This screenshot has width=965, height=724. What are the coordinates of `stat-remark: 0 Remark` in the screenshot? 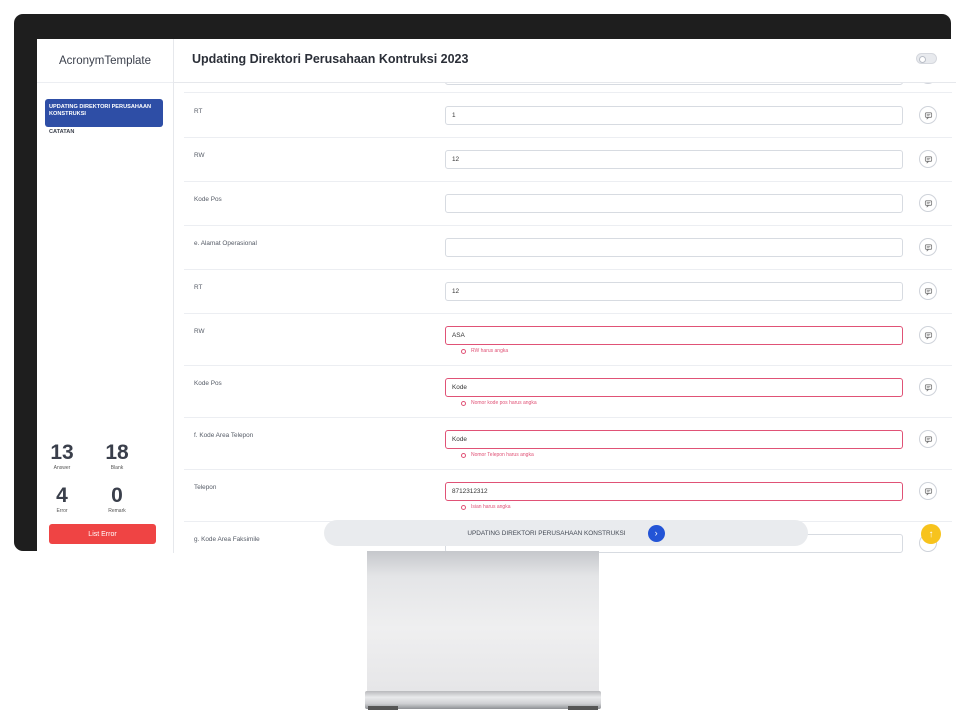 It's located at (117, 499).